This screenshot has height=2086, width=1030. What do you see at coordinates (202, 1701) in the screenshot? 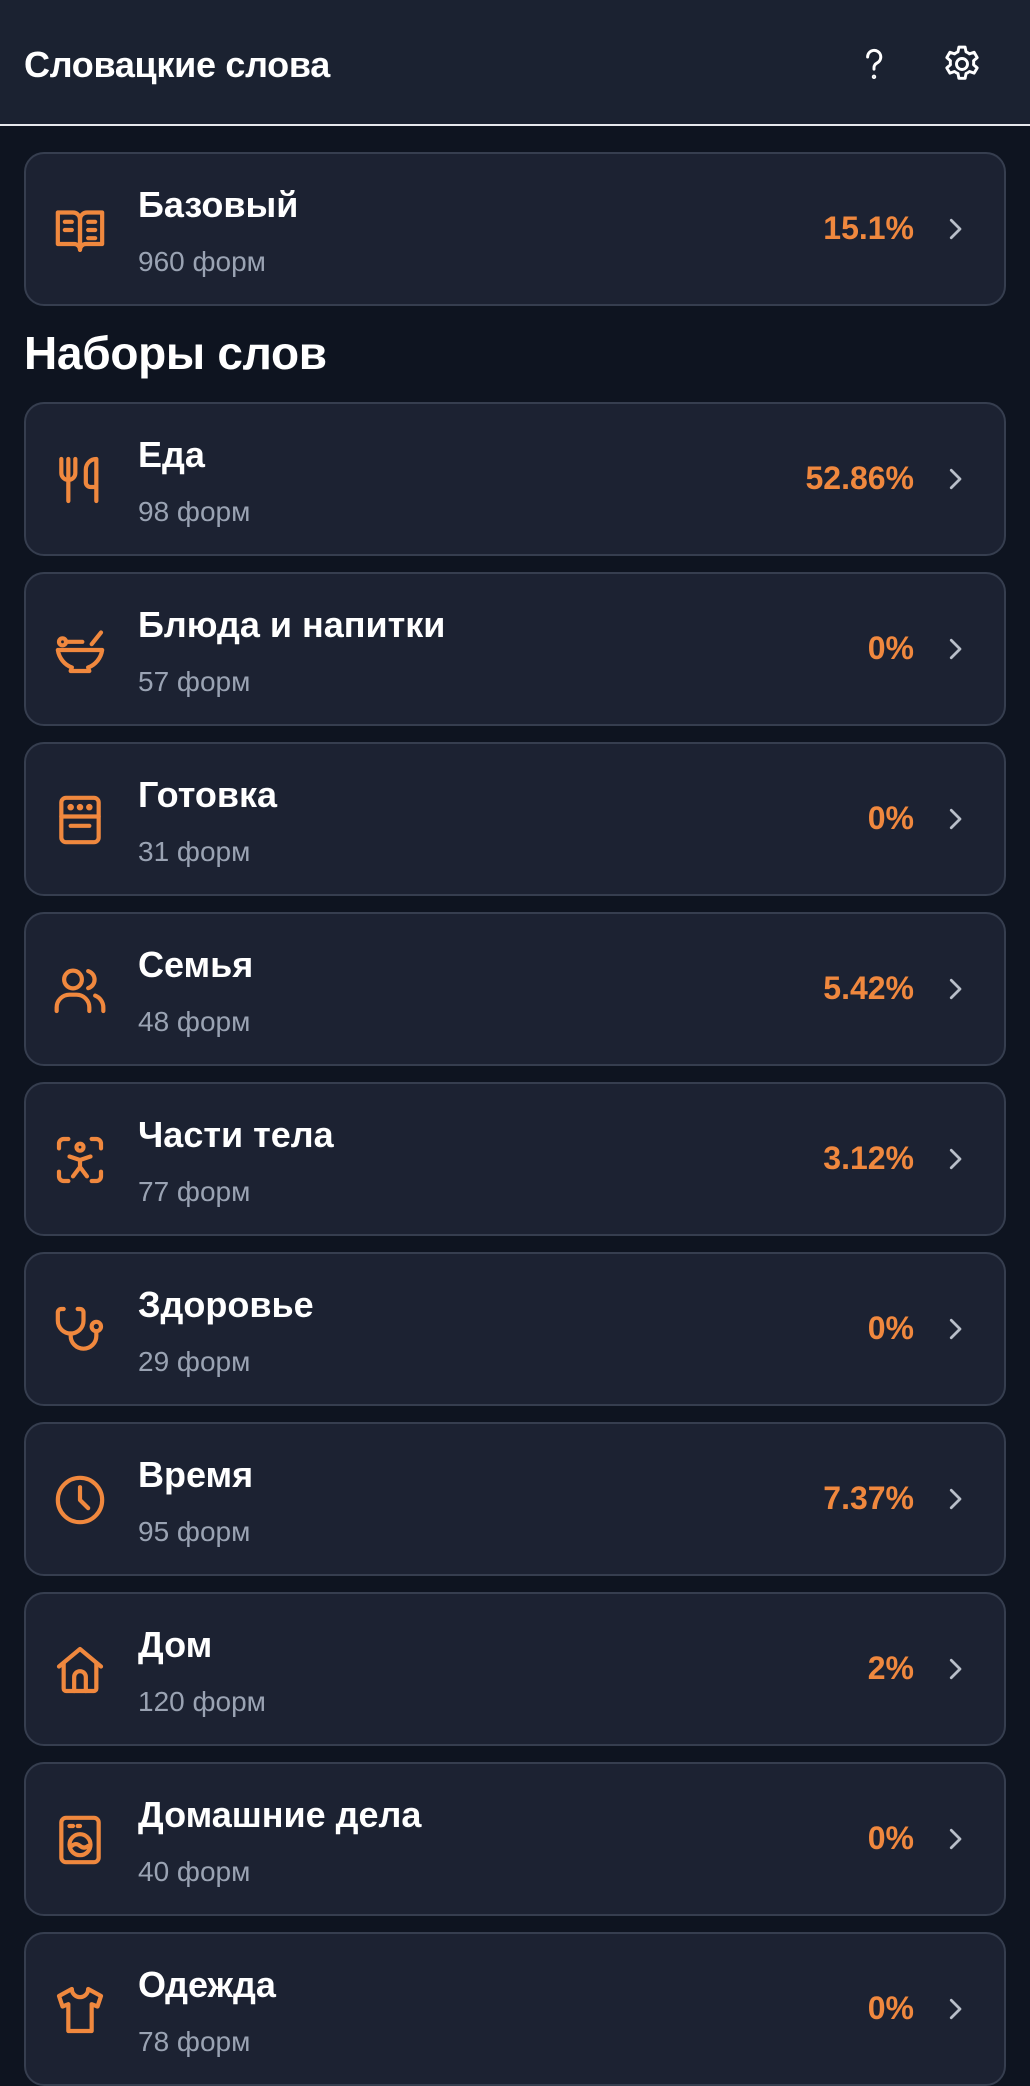
I see `set-word-count: 120 форм` at bounding box center [202, 1701].